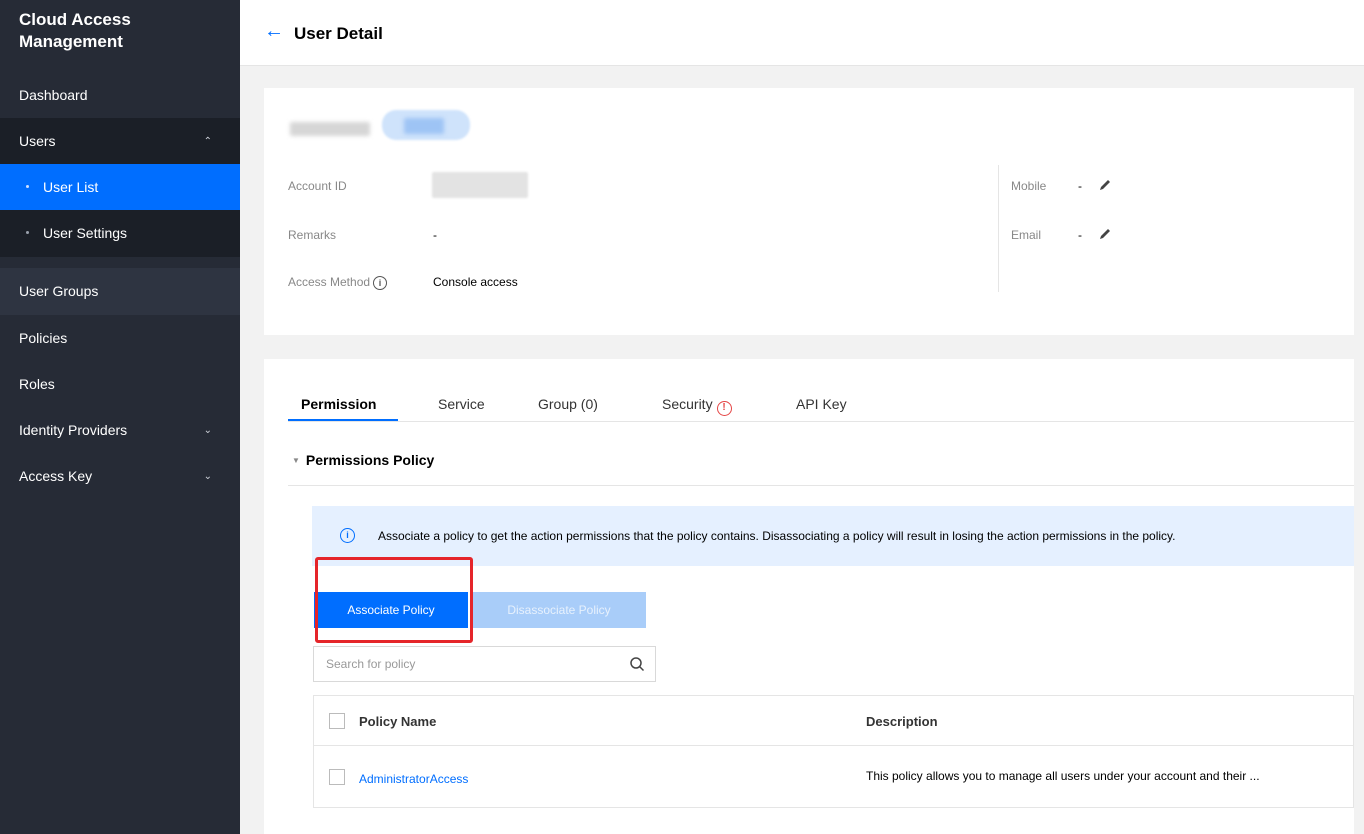 The height and width of the screenshot is (834, 1364). Describe the element at coordinates (120, 141) in the screenshot. I see `sidebar-item-users: Users ⌃` at that location.